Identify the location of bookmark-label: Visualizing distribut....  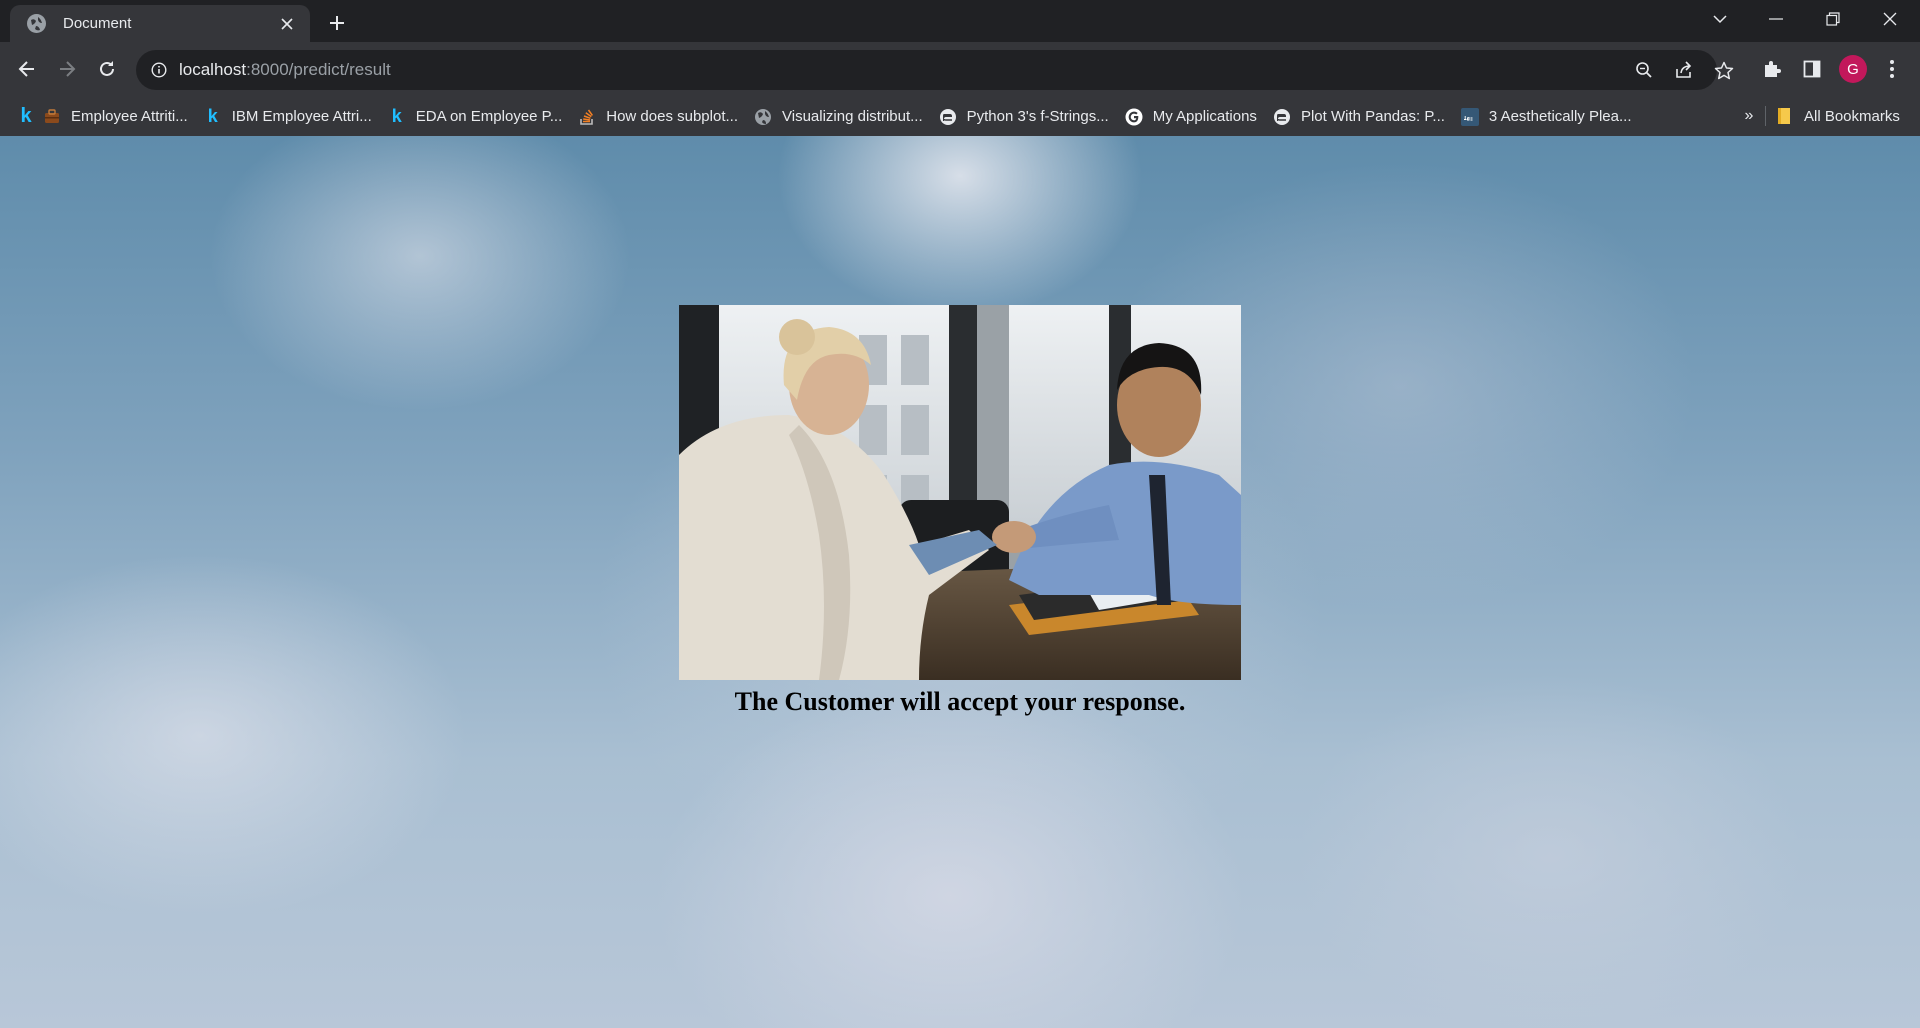
(852, 116).